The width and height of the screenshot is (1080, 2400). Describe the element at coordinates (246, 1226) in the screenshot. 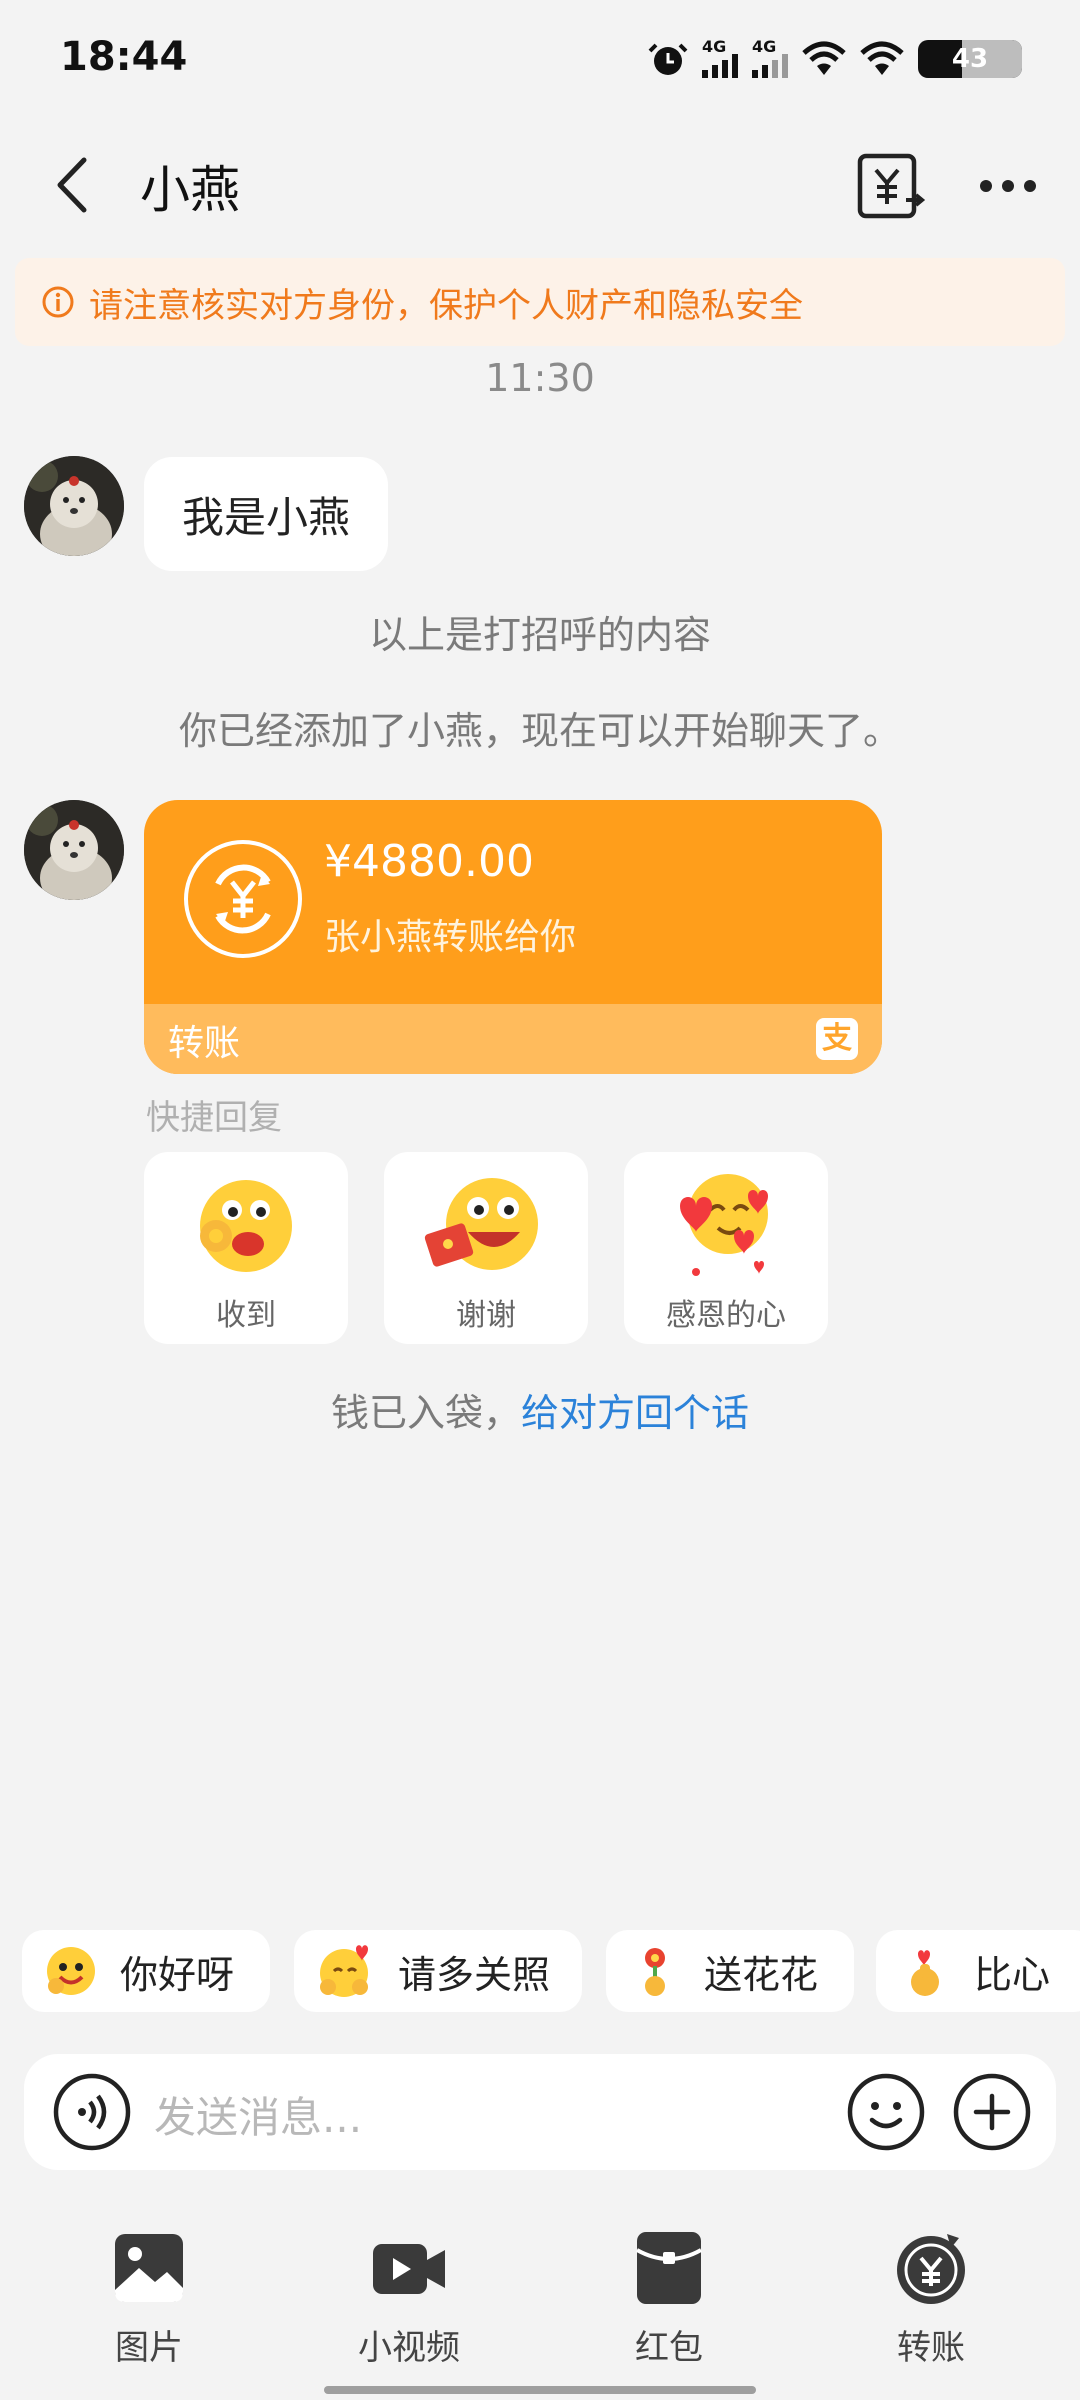

I see `ok-hand-emoji-icon` at that location.